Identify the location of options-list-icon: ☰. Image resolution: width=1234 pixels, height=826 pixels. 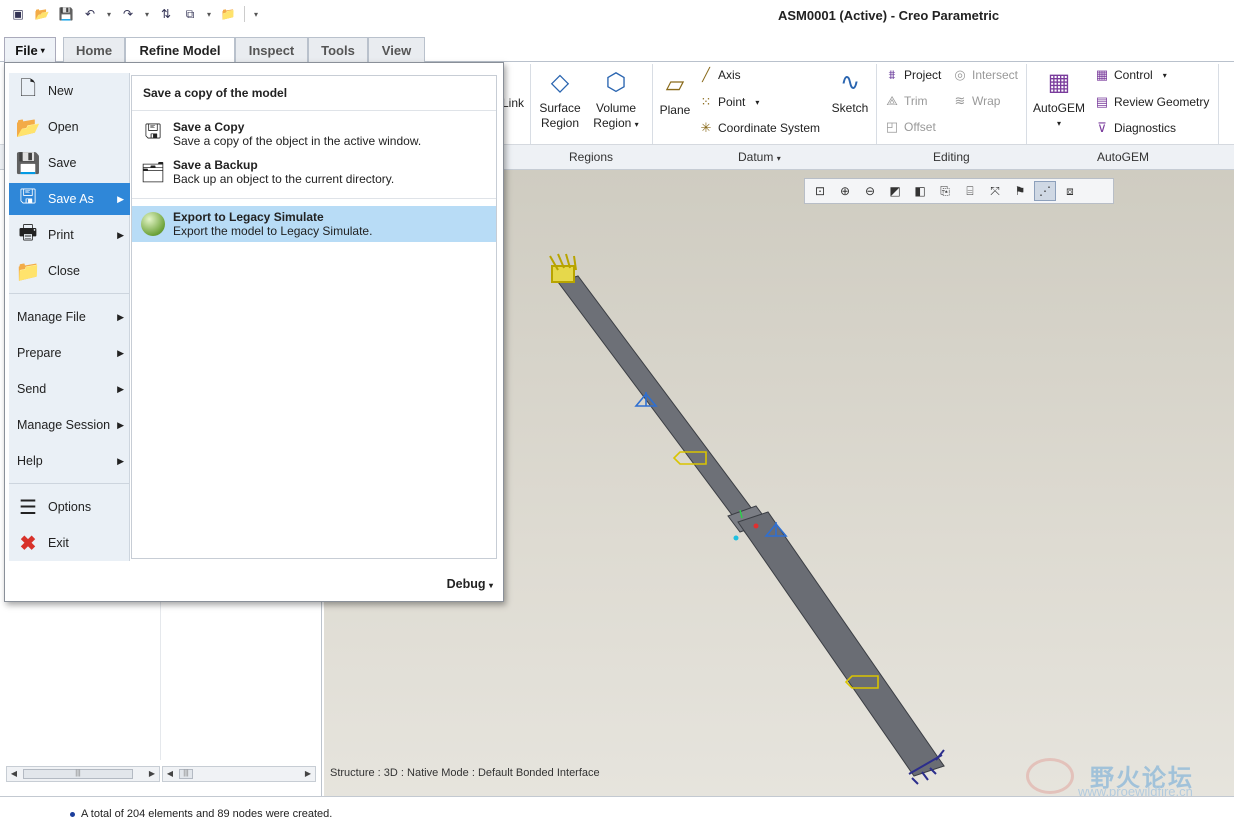
(28, 507).